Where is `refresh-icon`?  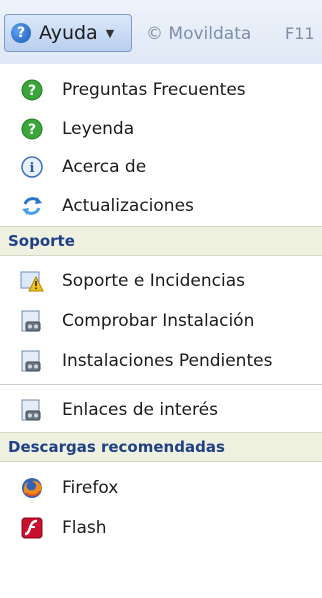 refresh-icon is located at coordinates (32, 206).